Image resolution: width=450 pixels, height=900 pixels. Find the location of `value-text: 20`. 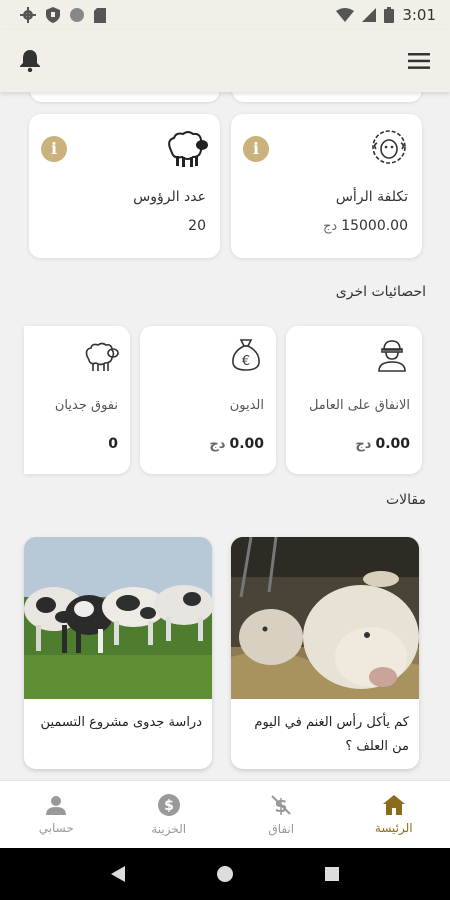

value-text: 20 is located at coordinates (197, 226).